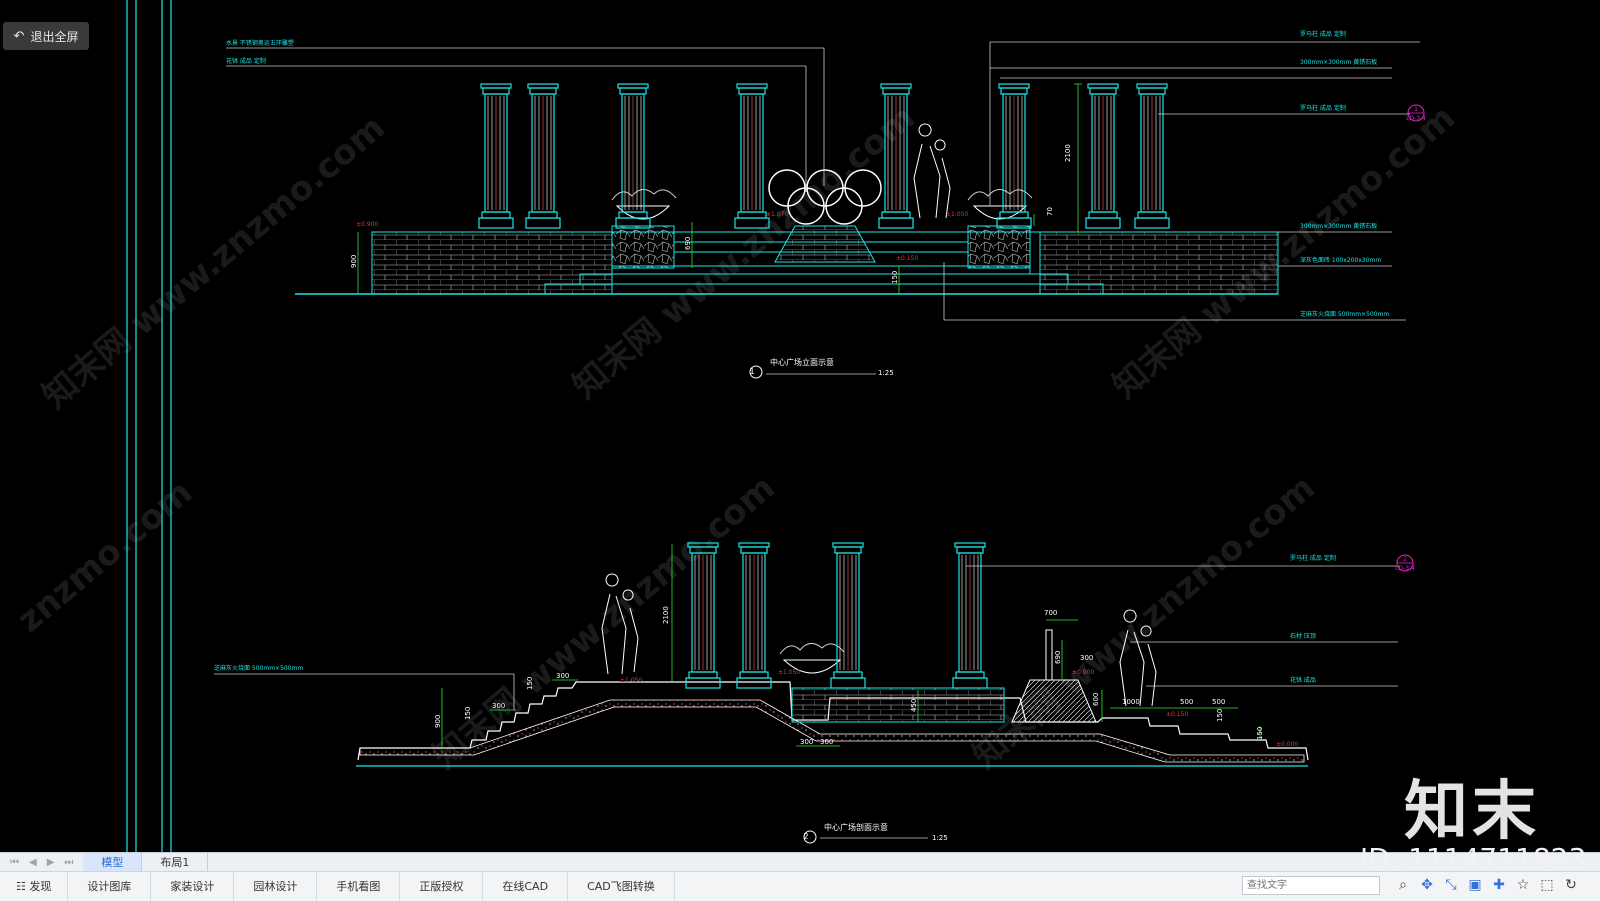 The width and height of the screenshot is (1600, 901). What do you see at coordinates (68, 862) in the screenshot?
I see `last-tab-icon: ⏭` at bounding box center [68, 862].